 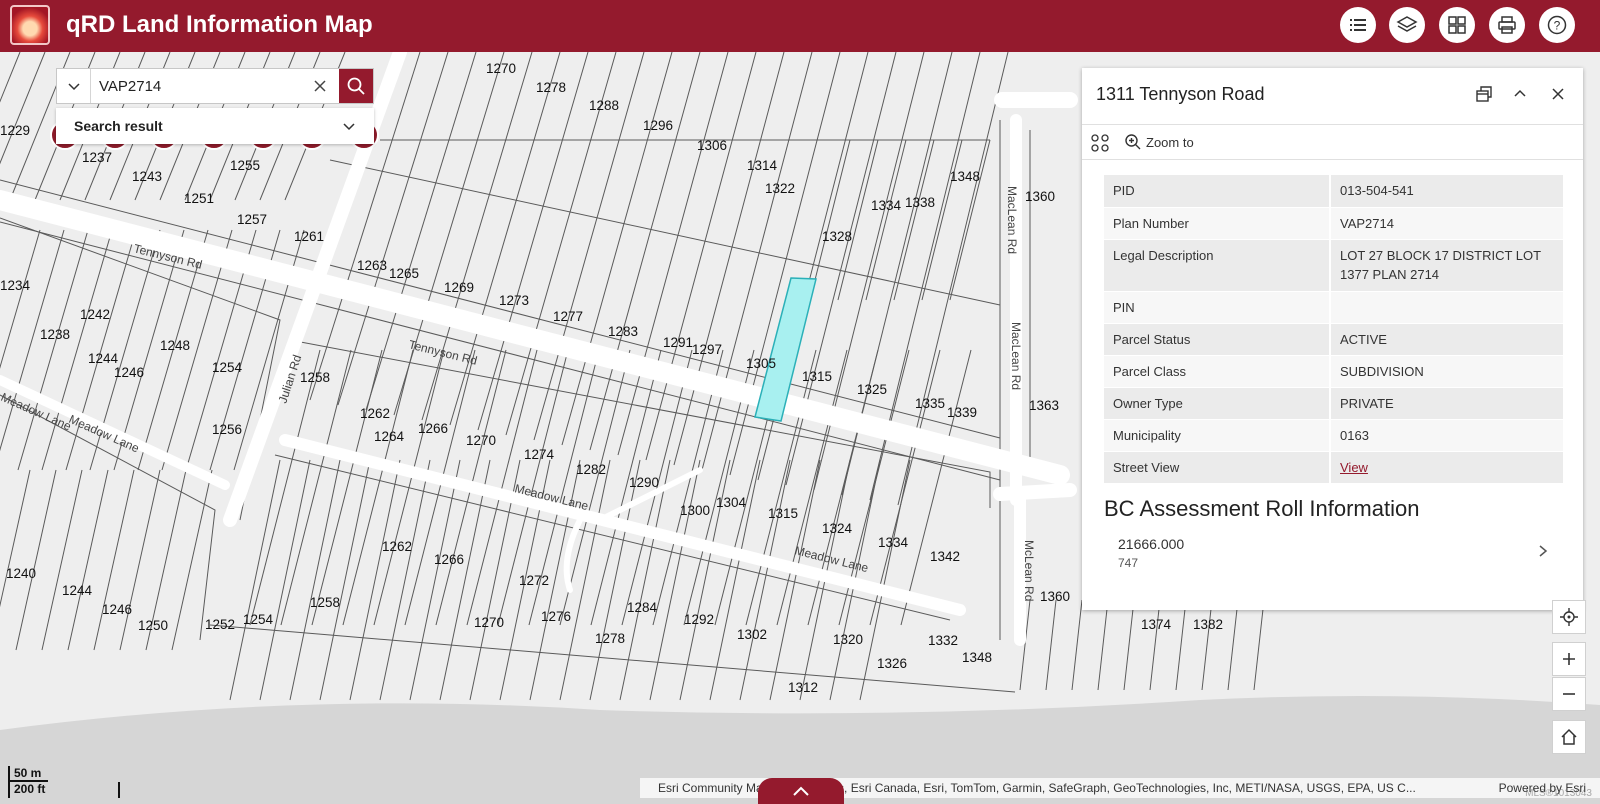 I want to click on print-button, so click(x=1507, y=25).